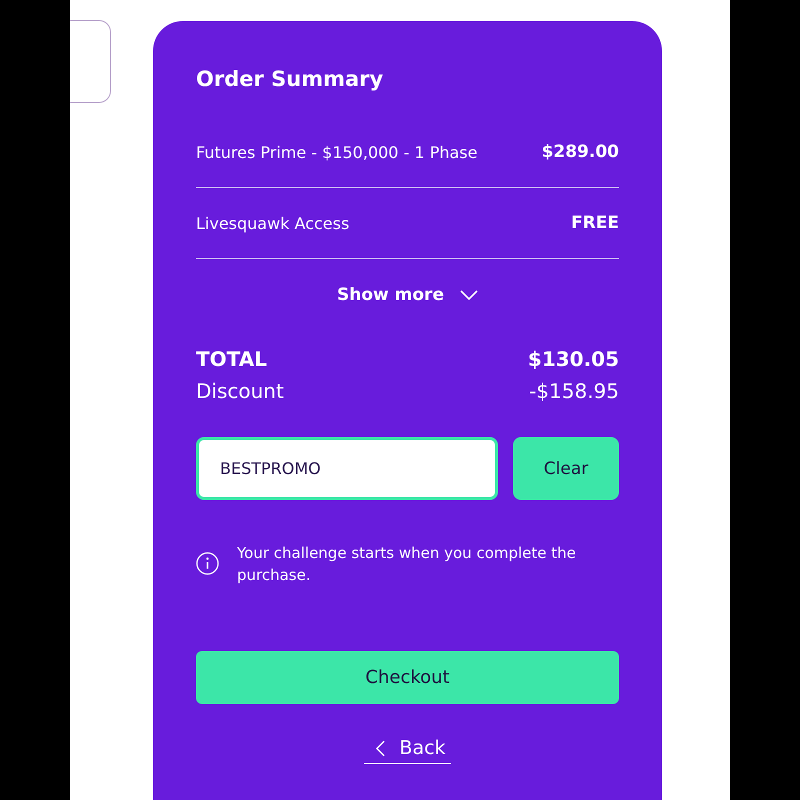  Describe the element at coordinates (595, 223) in the screenshot. I see `item-price: FREE` at that location.